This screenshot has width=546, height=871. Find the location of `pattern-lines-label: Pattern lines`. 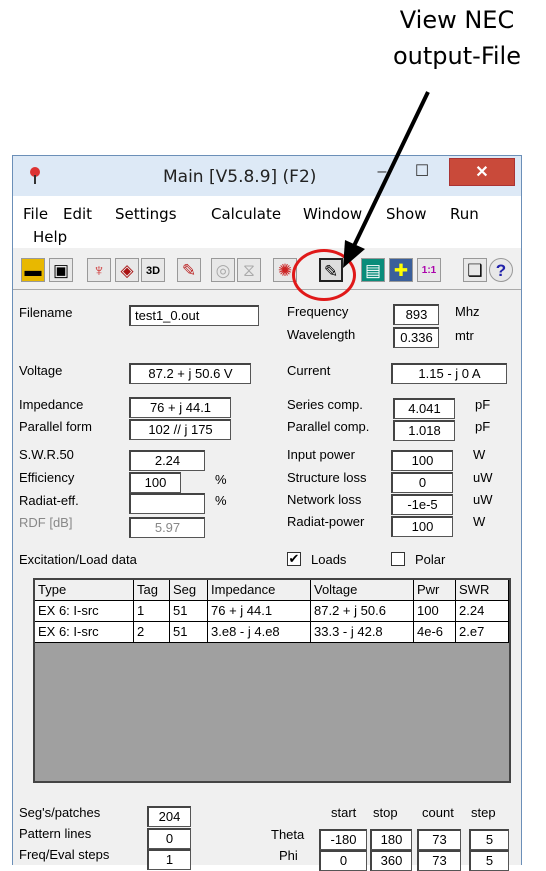

pattern-lines-label: Pattern lines is located at coordinates (55, 833).